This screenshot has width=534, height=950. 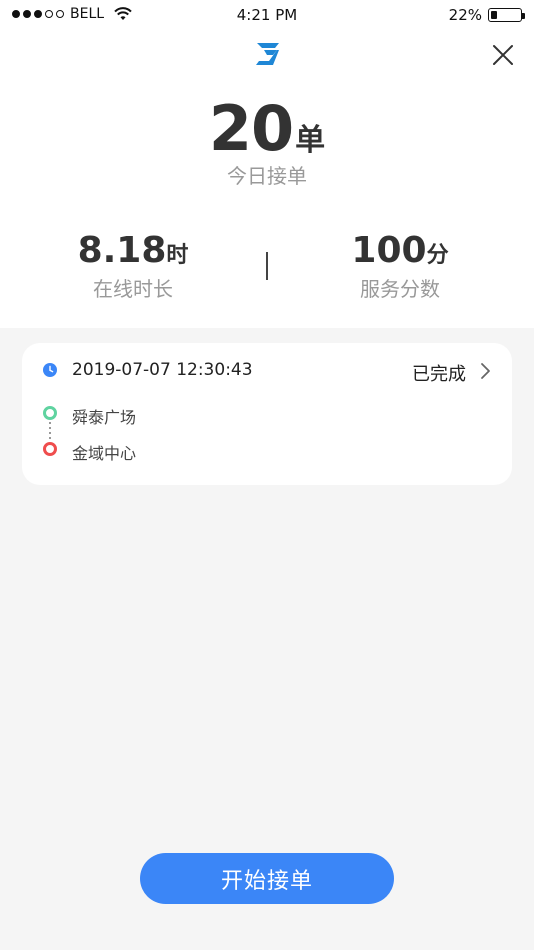 I want to click on online-label: 在线时长, so click(x=133, y=289).